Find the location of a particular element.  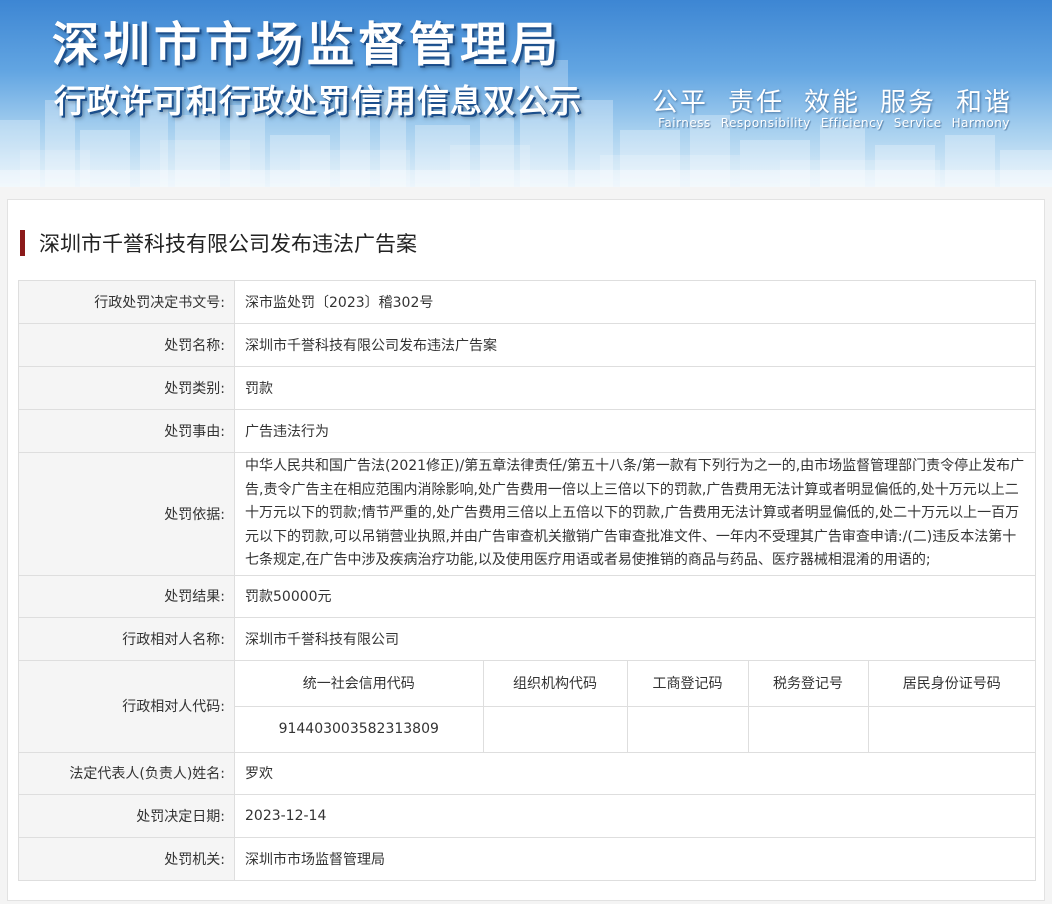

value-penalty-category: 罚款 is located at coordinates (635, 388).